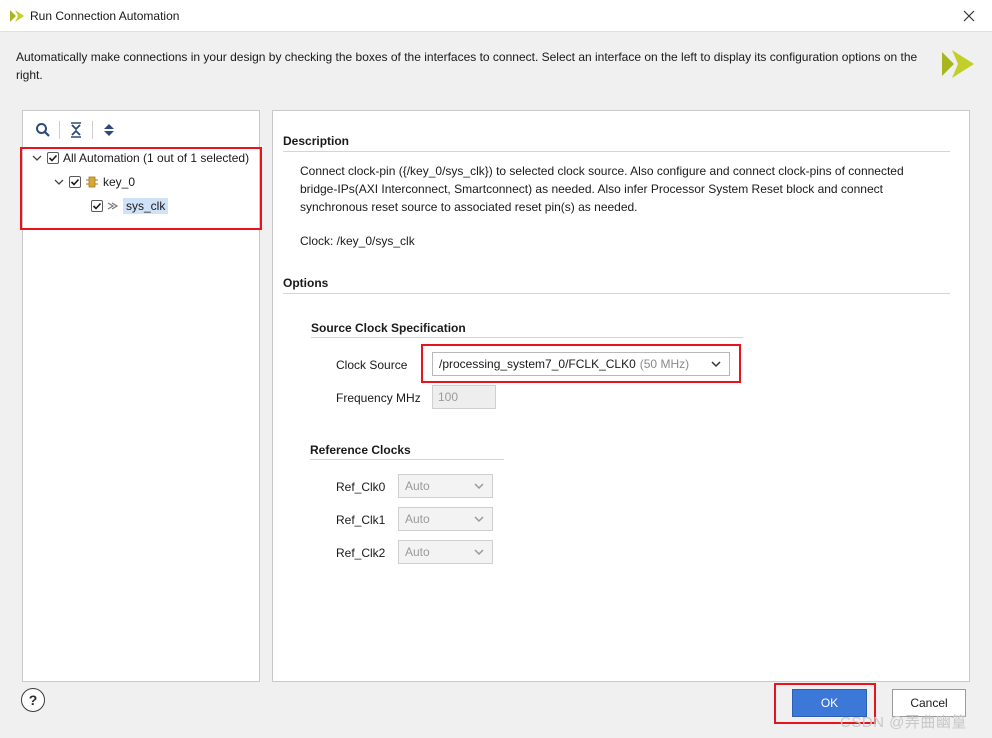 This screenshot has width=992, height=738. I want to click on help-button: ?, so click(33, 700).